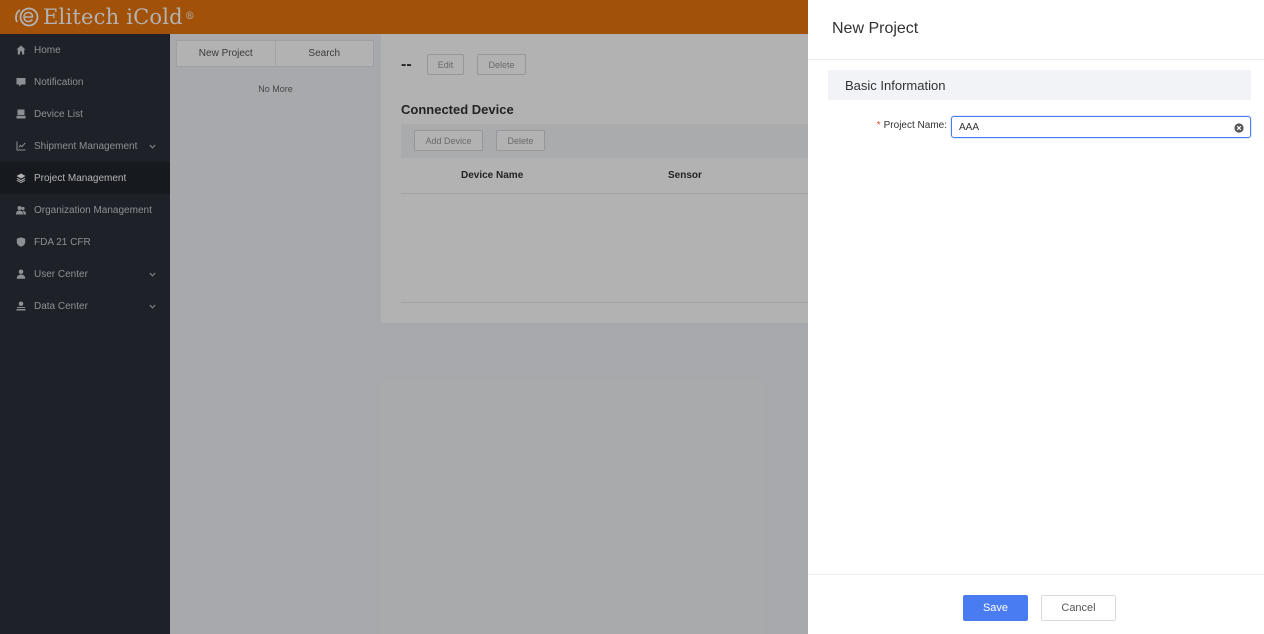 The image size is (1264, 634). Describe the element at coordinates (878, 125) in the screenshot. I see `required-mark: *` at that location.